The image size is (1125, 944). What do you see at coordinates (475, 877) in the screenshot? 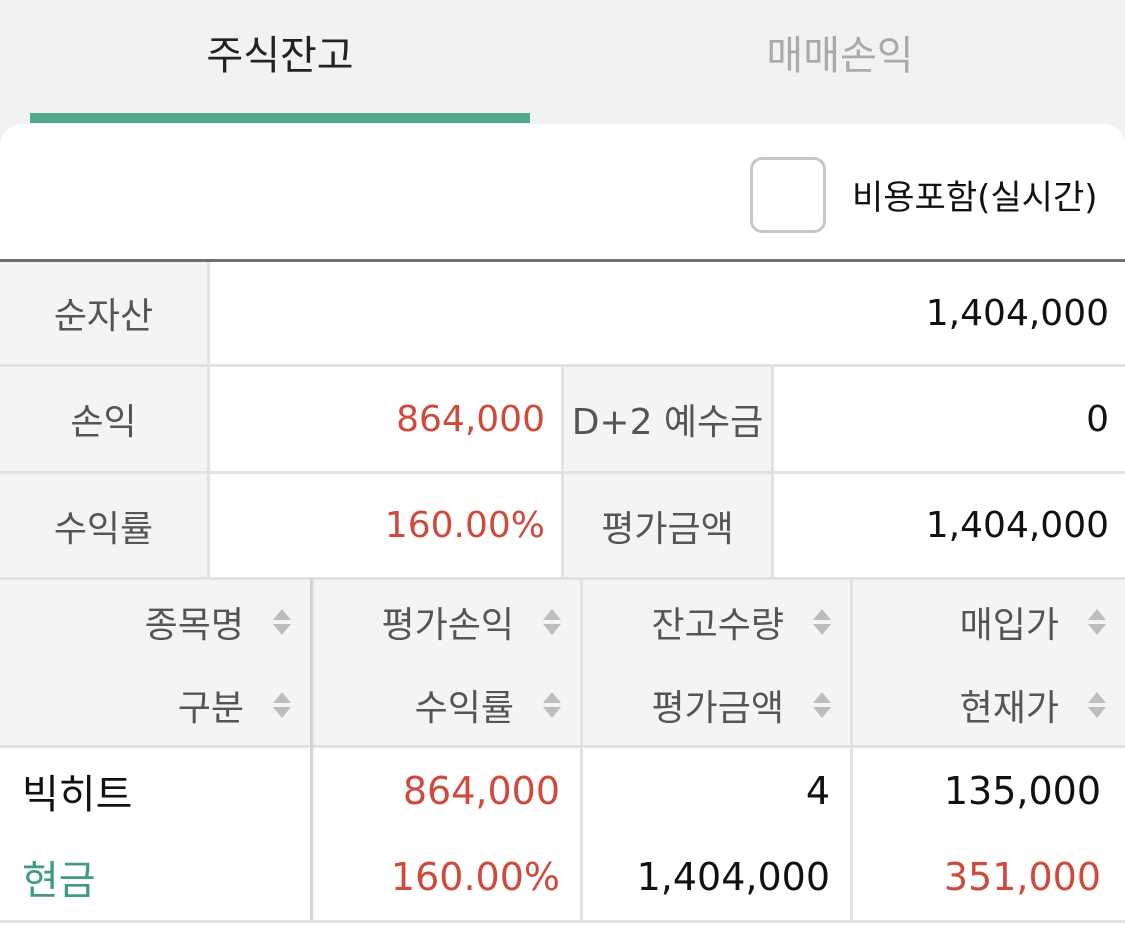
I see `holding-return: 160.00%` at bounding box center [475, 877].